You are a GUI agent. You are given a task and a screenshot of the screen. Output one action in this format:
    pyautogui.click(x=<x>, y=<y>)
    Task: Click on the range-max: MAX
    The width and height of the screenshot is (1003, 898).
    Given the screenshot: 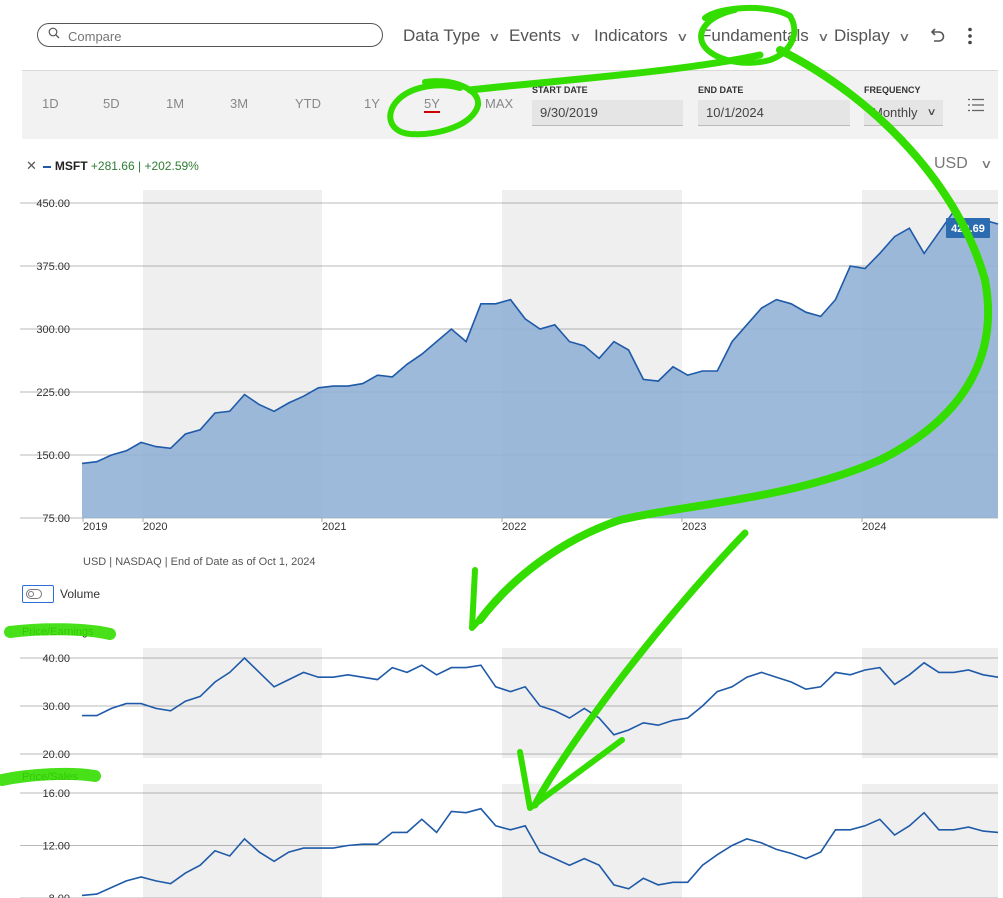 What is the action you would take?
    pyautogui.click(x=499, y=103)
    